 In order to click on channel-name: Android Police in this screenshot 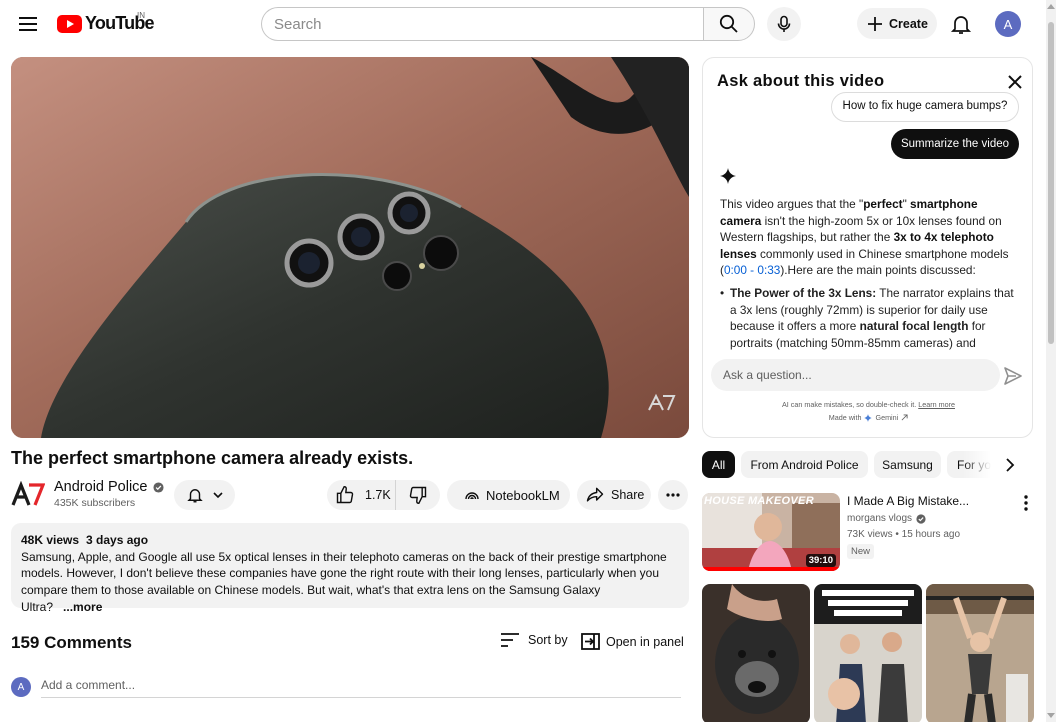, I will do `click(109, 487)`.